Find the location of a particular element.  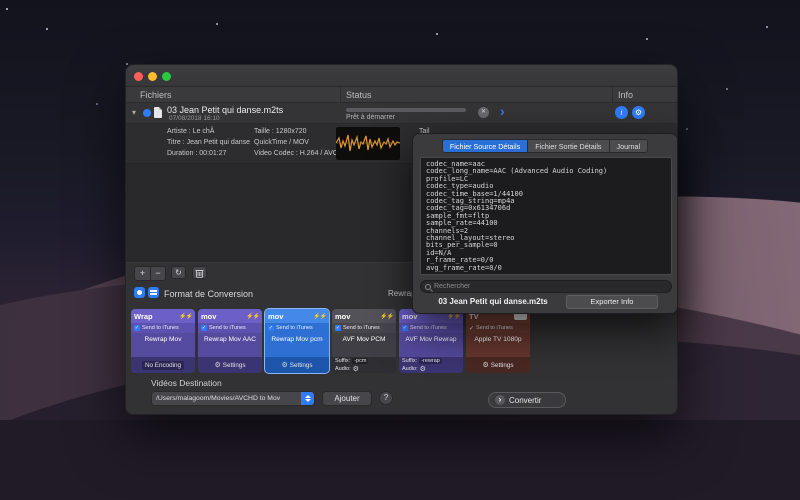

tab-output-details: Fichier Sortie Détails is located at coordinates (569, 146).